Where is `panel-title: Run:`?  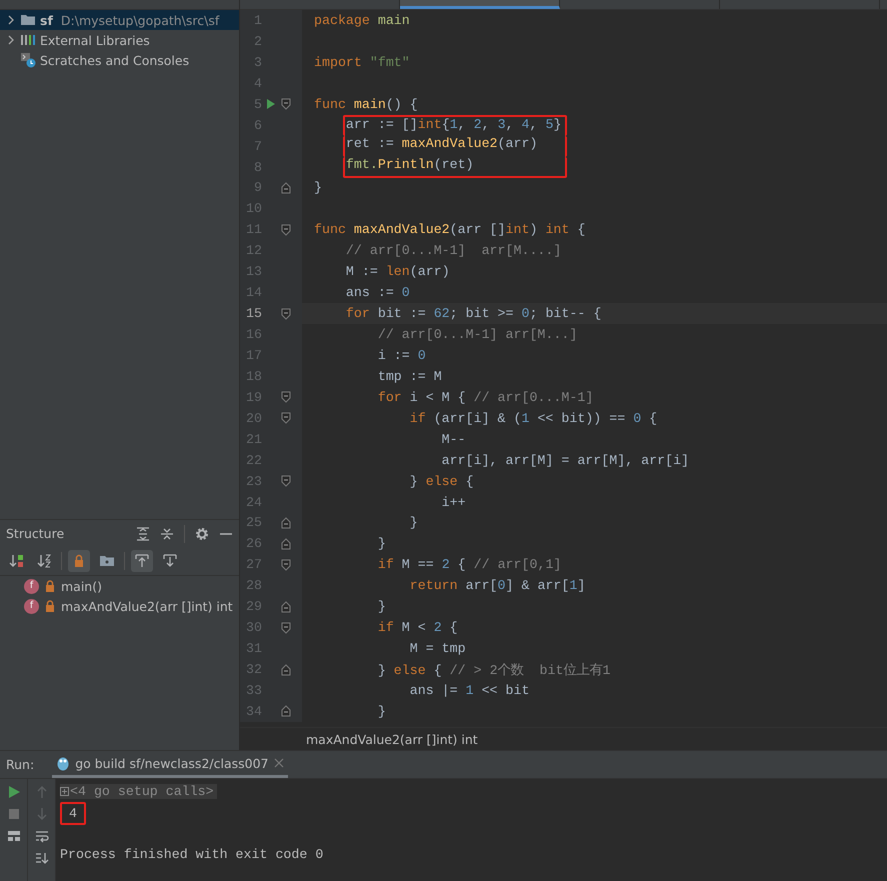 panel-title: Run: is located at coordinates (20, 764).